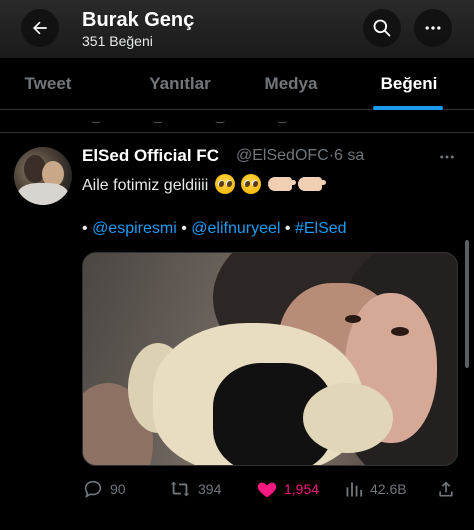  I want to click on mention-link: @espiresmi, so click(134, 228).